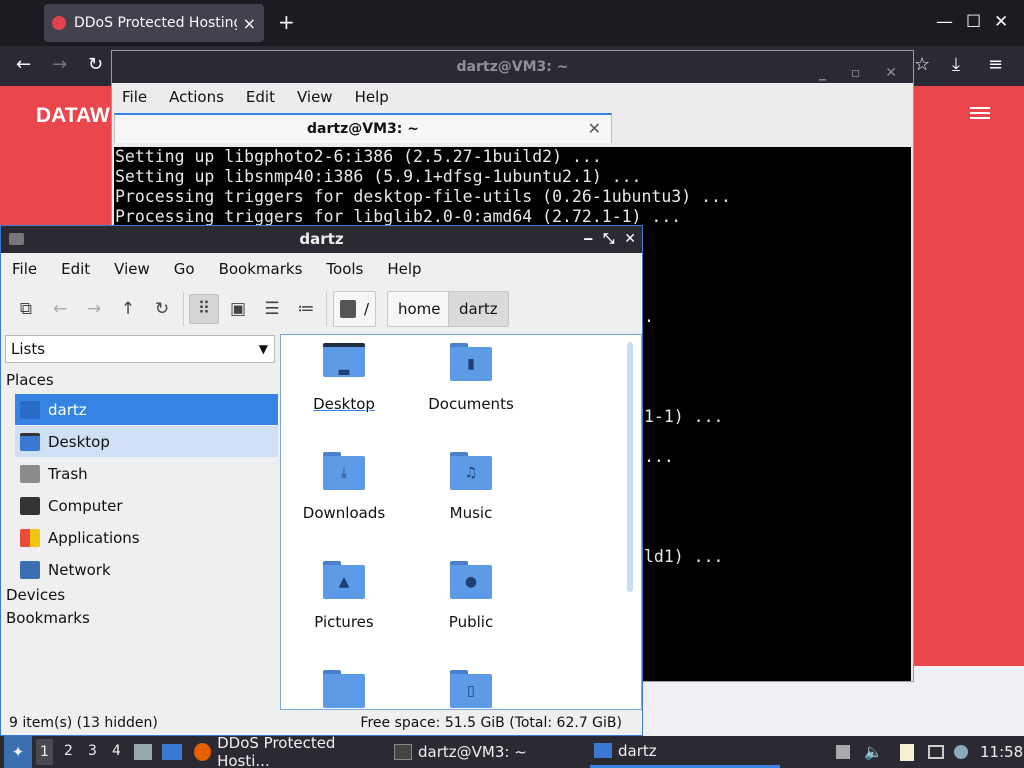 This screenshot has width=1024, height=768. I want to click on place-item-dartz: dartz, so click(146, 409).